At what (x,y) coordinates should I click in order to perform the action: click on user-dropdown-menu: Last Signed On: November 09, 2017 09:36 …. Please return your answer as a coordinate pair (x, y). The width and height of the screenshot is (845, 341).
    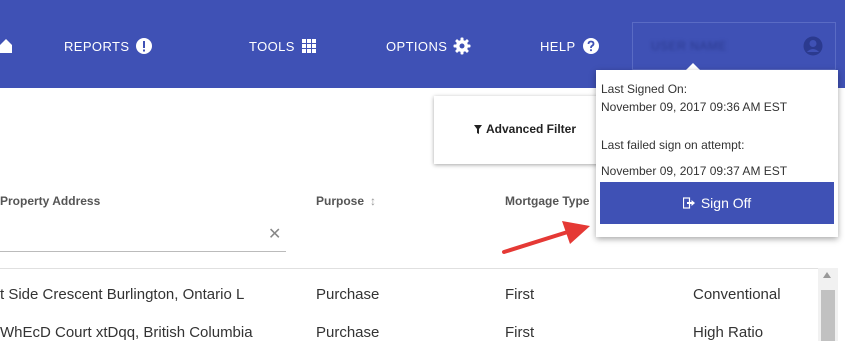
    Looking at the image, I should click on (717, 153).